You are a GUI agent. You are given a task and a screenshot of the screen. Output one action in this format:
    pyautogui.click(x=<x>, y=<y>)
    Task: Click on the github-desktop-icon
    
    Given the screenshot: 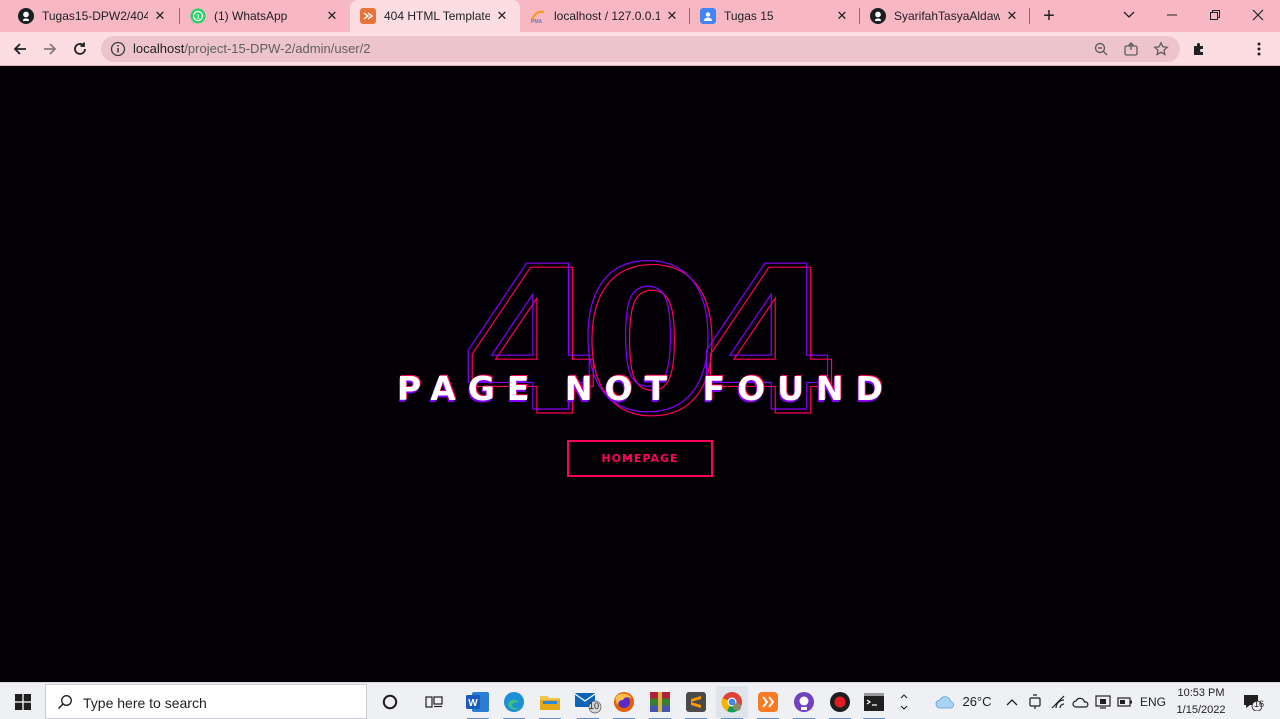 What is the action you would take?
    pyautogui.click(x=804, y=702)
    